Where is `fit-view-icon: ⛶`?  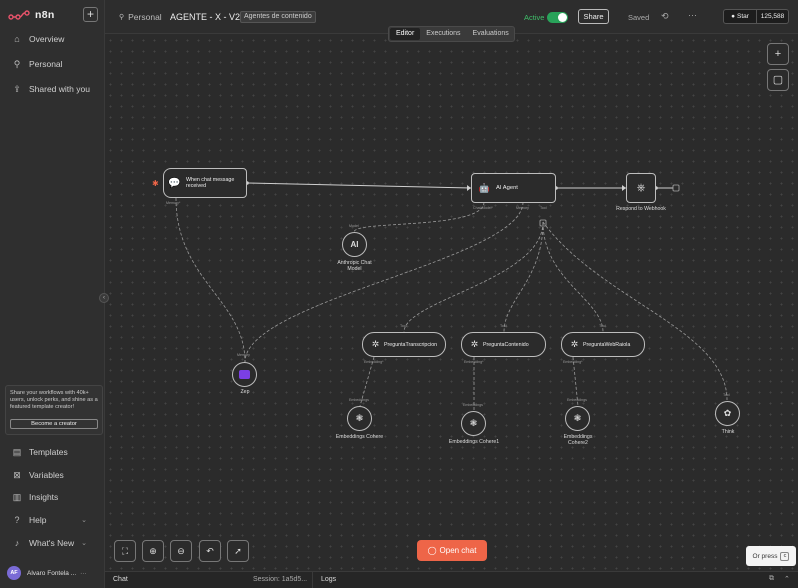 fit-view-icon: ⛶ is located at coordinates (125, 550).